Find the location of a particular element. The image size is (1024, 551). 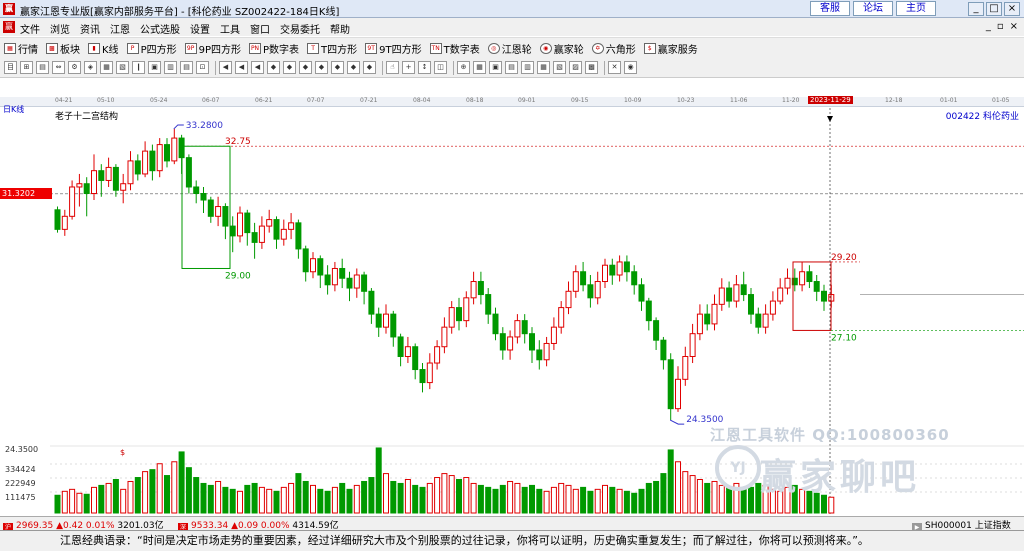

drawing-tool-icon: 目 is located at coordinates (10, 67).